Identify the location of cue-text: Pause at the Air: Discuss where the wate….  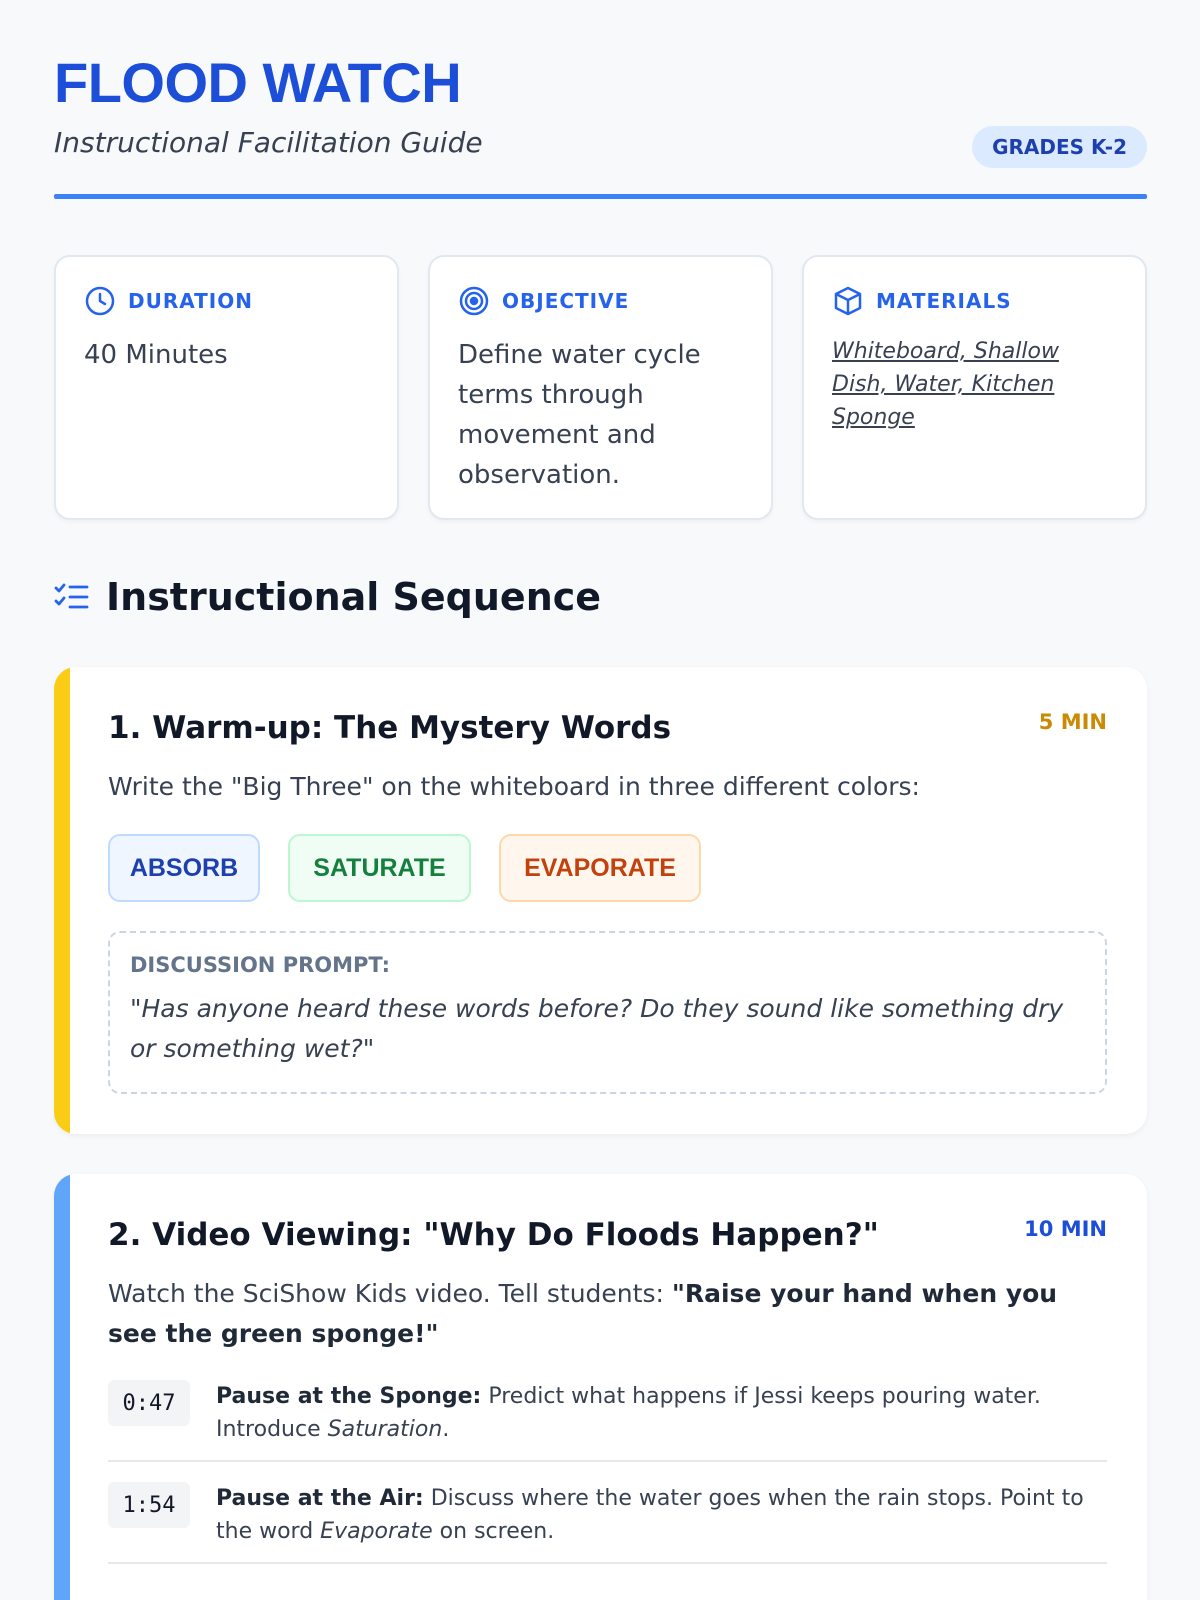
(661, 1515).